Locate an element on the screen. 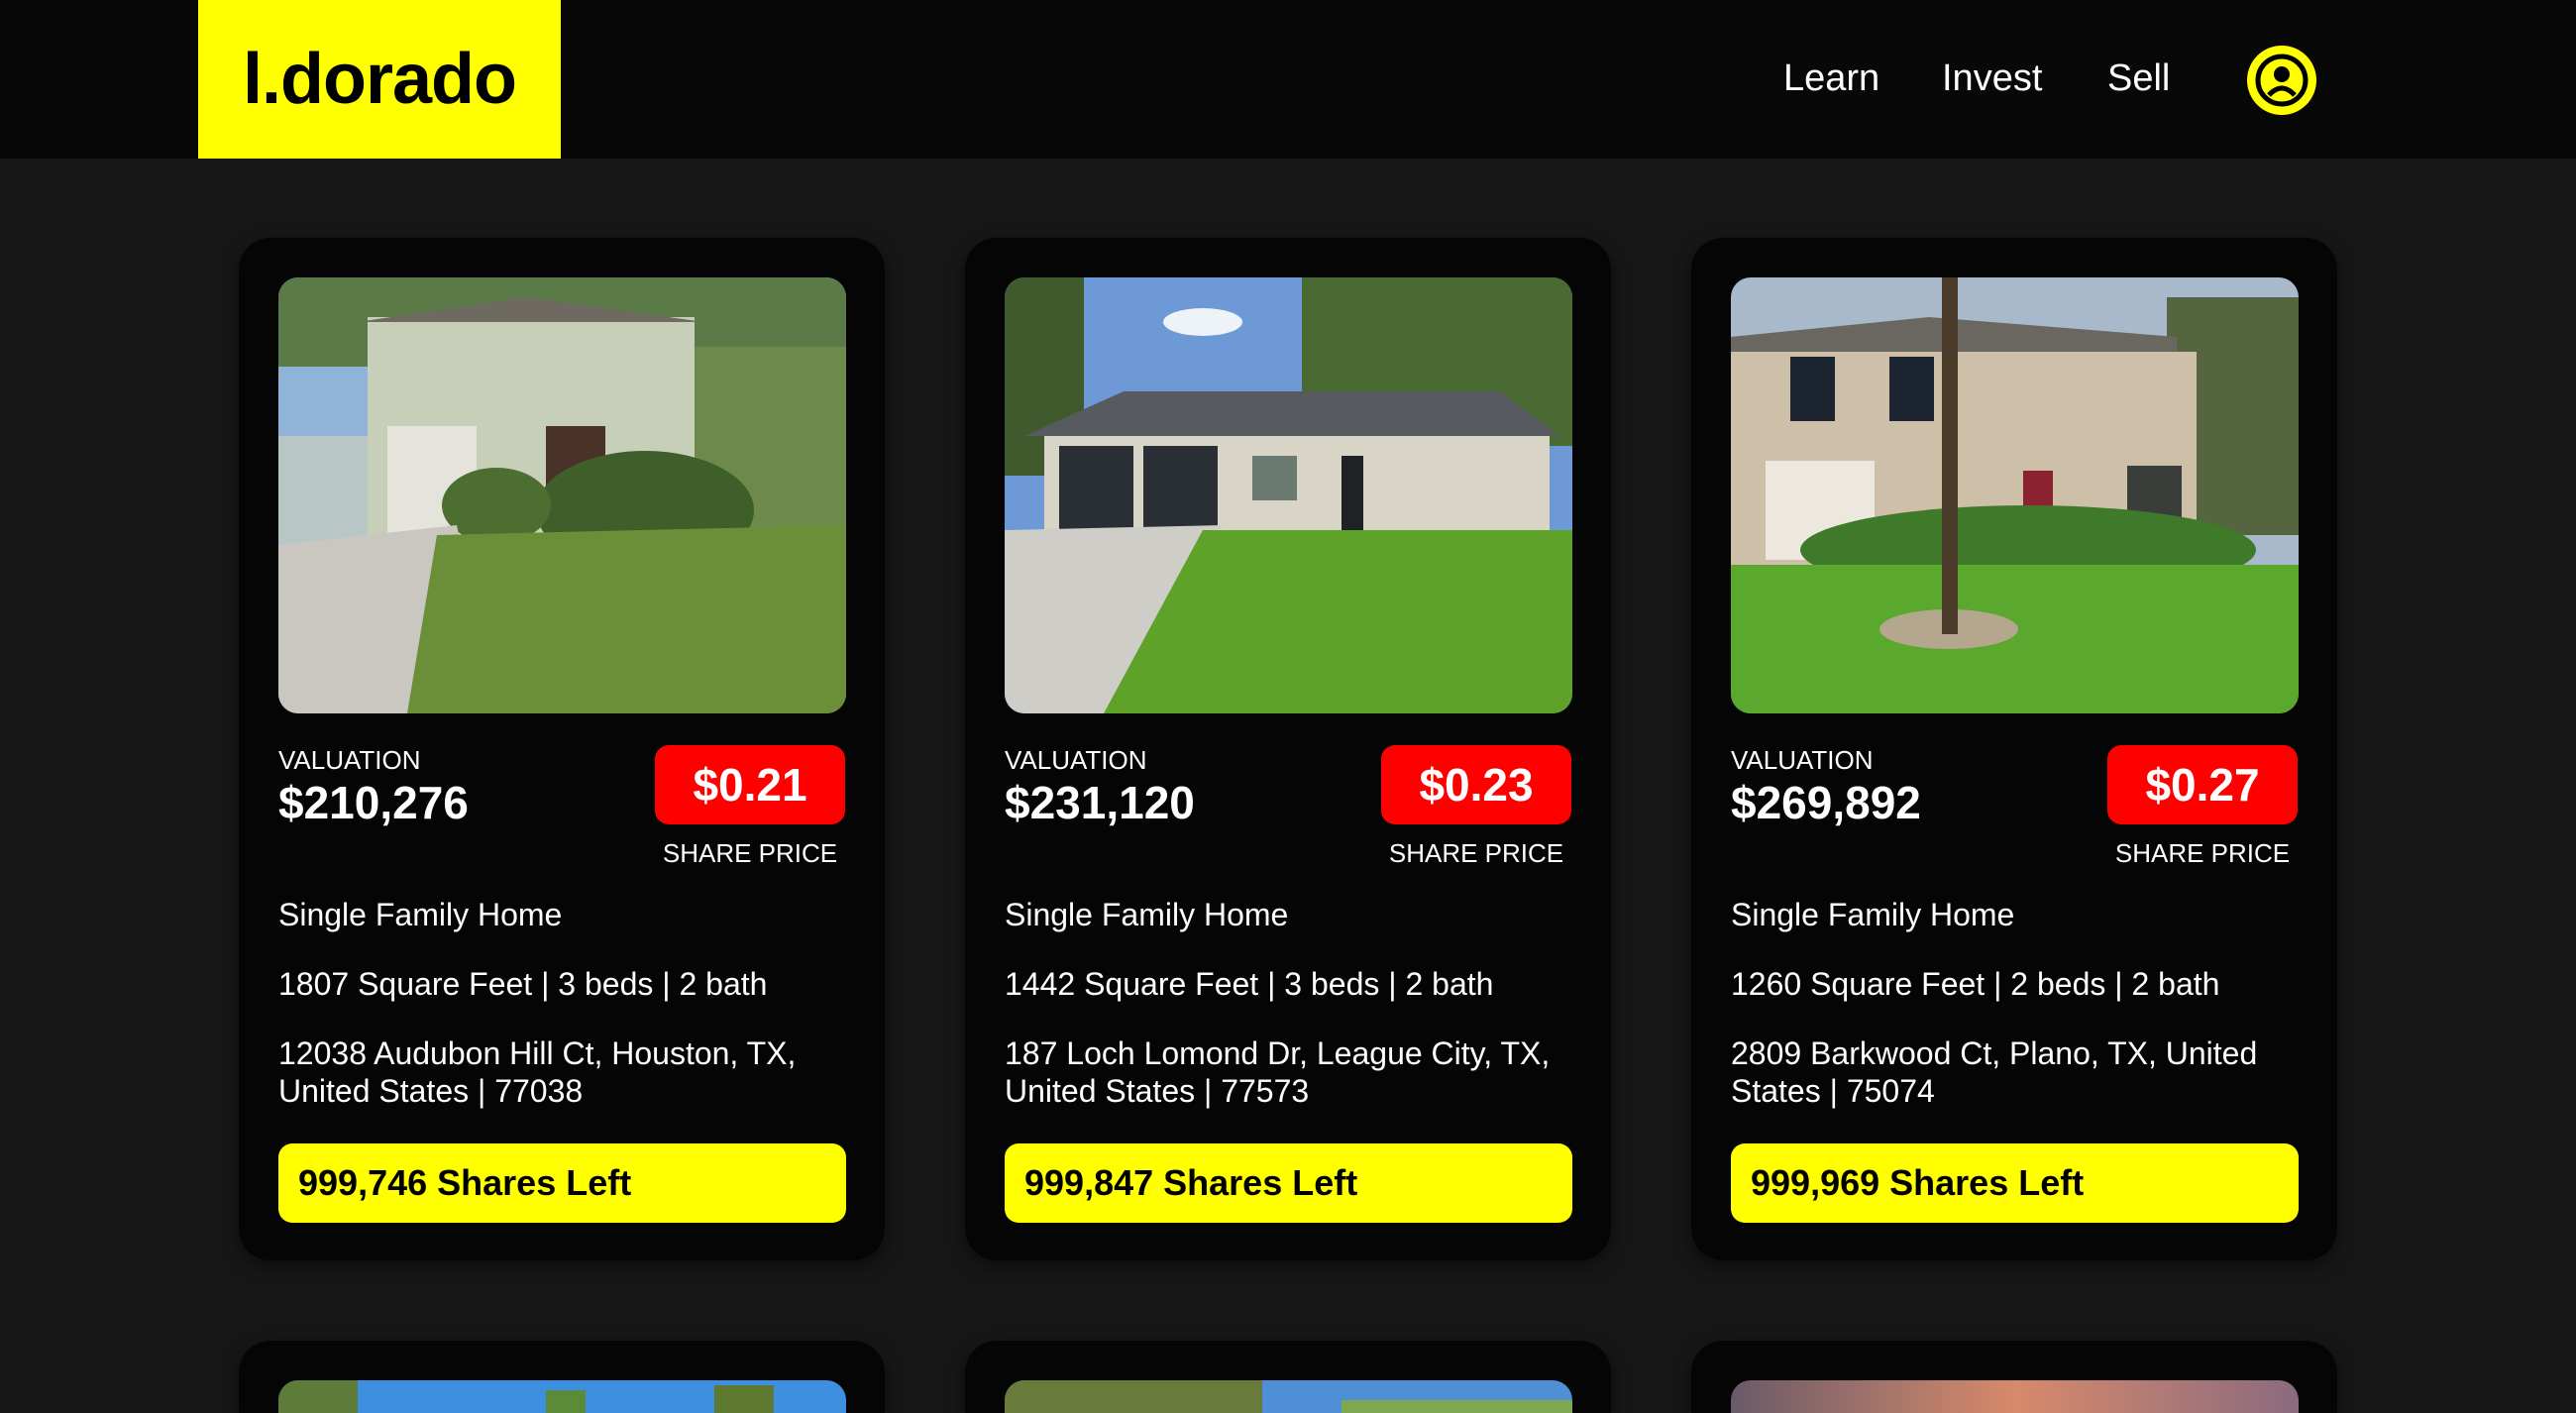 The height and width of the screenshot is (1413, 2576). share-price-badge: $0.23 is located at coordinates (1476, 785).